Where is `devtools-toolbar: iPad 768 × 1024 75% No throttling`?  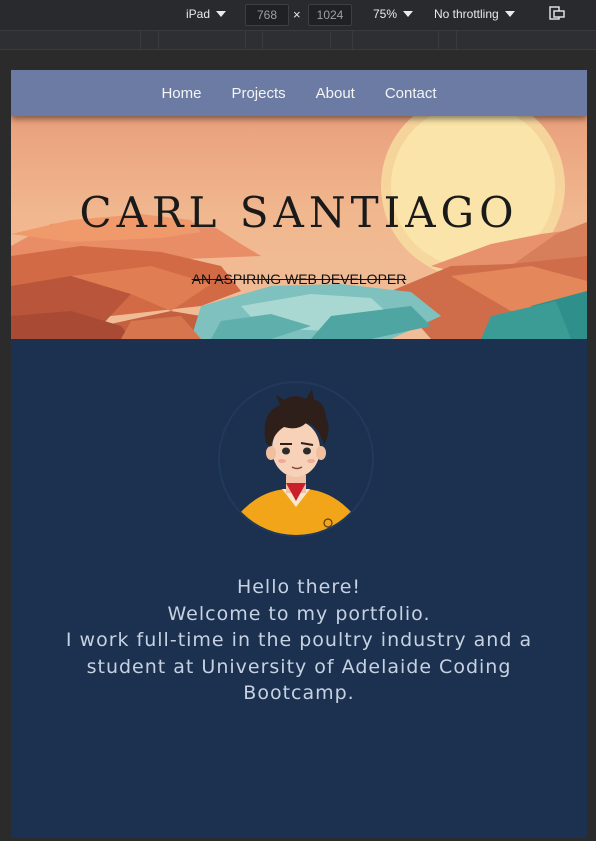 devtools-toolbar: iPad 768 × 1024 75% No throttling is located at coordinates (298, 15).